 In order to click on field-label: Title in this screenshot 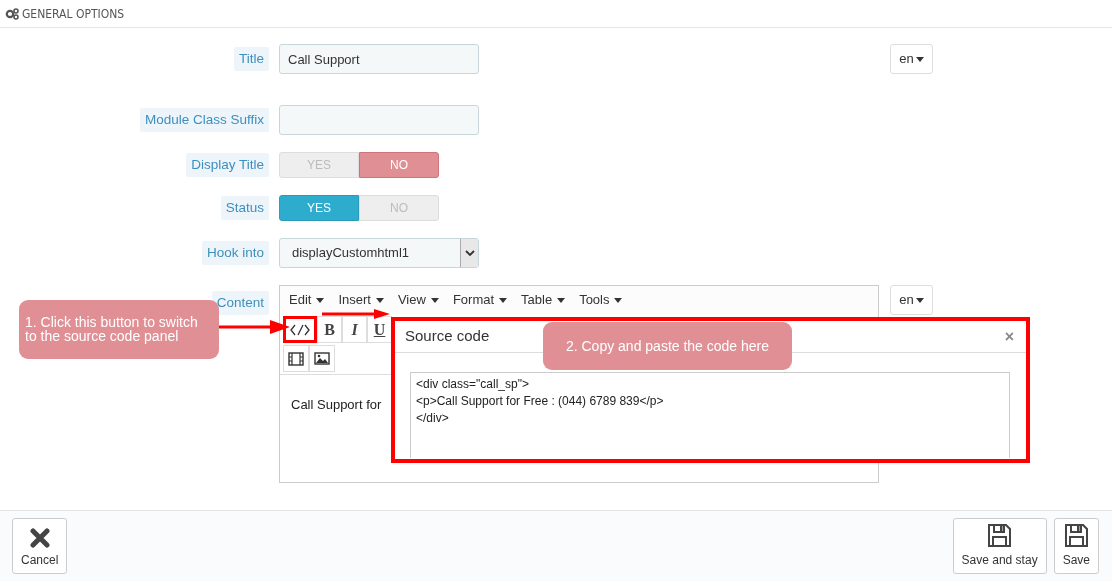, I will do `click(251, 59)`.